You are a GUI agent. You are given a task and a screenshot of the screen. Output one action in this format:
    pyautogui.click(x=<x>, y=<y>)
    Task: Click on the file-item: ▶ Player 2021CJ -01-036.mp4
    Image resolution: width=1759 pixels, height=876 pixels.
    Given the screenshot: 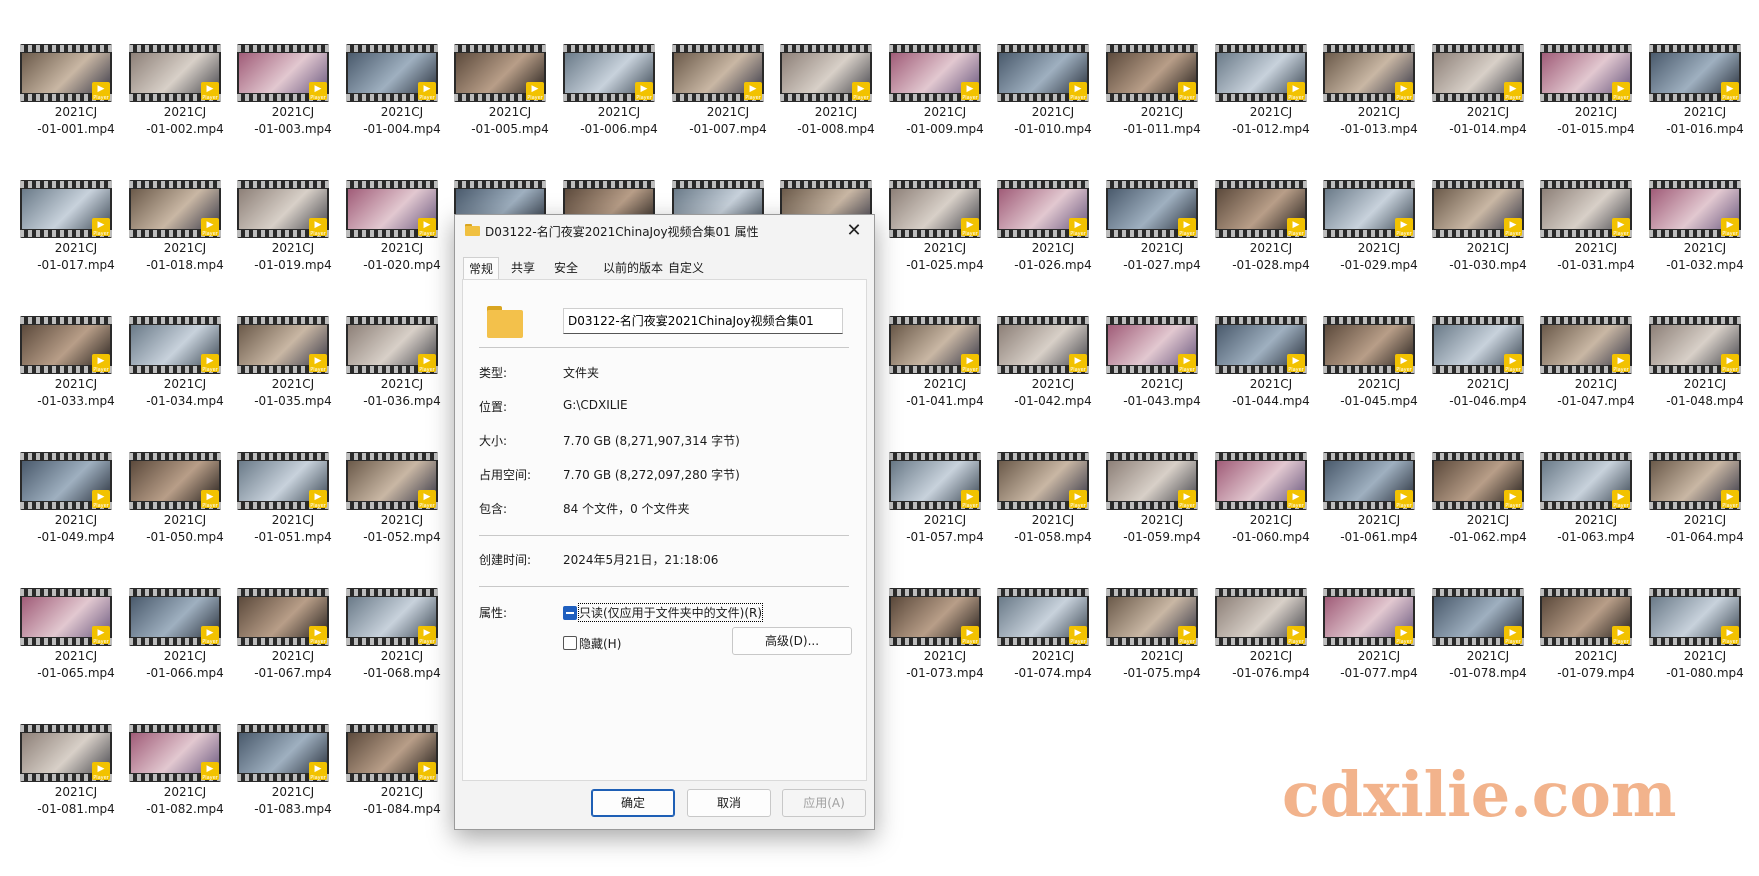 What is the action you would take?
    pyautogui.click(x=390, y=340)
    